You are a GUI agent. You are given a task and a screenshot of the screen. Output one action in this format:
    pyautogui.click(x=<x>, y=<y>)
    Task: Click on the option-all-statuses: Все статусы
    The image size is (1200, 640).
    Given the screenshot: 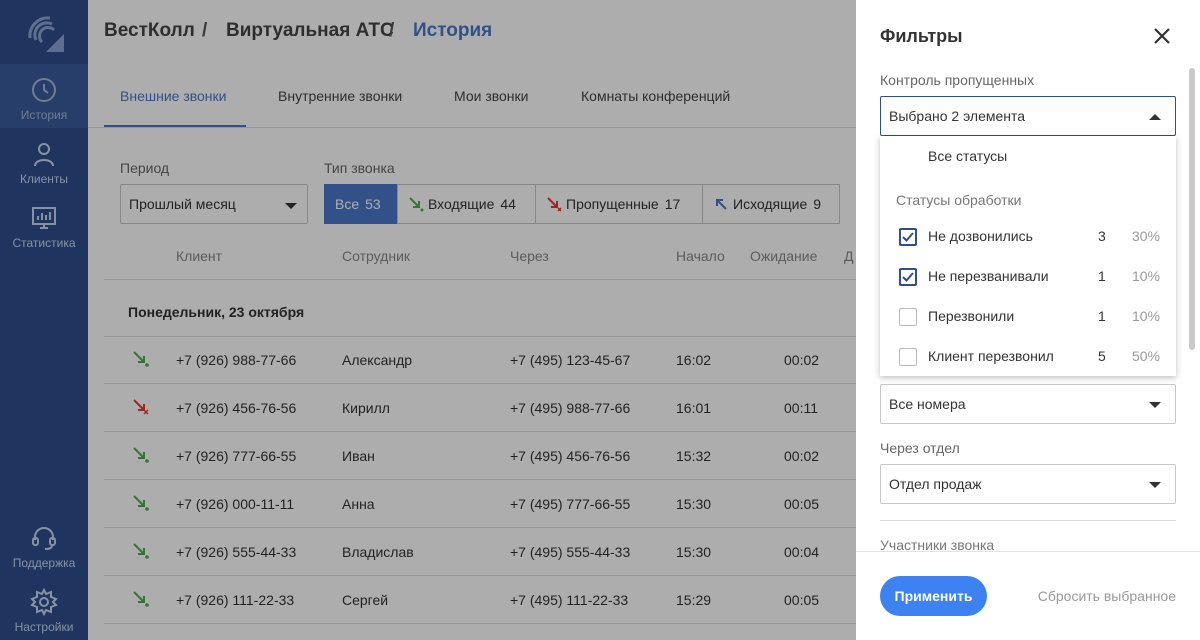 What is the action you would take?
    pyautogui.click(x=967, y=156)
    